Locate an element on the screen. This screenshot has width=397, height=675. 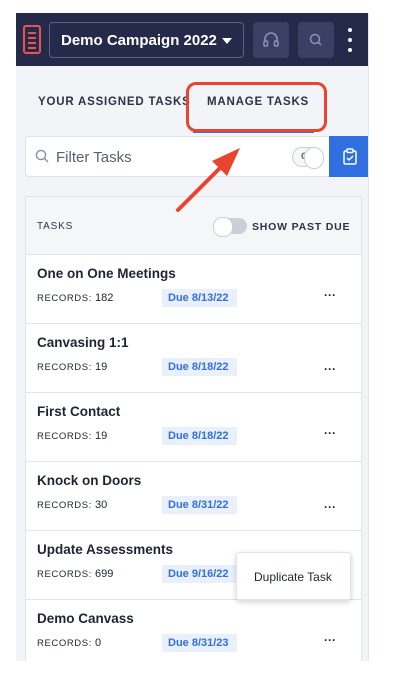
support-button is located at coordinates (271, 40).